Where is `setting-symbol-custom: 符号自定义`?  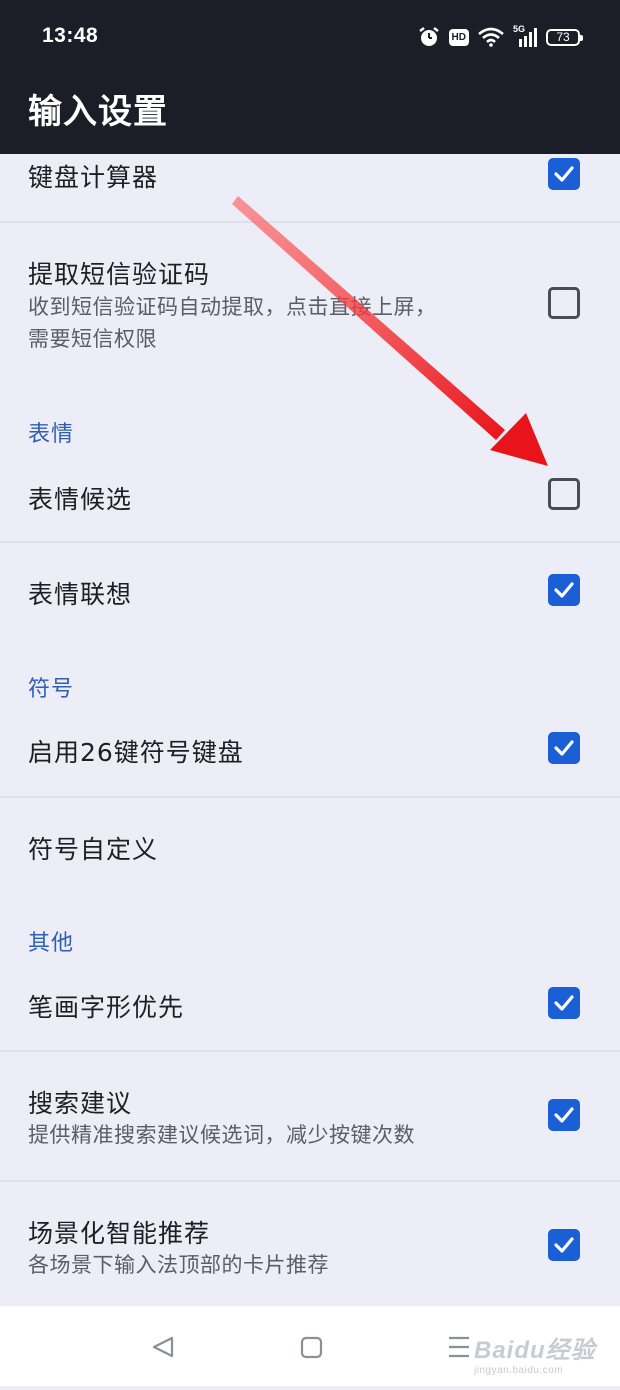
setting-symbol-custom: 符号自定义 is located at coordinates (310, 847).